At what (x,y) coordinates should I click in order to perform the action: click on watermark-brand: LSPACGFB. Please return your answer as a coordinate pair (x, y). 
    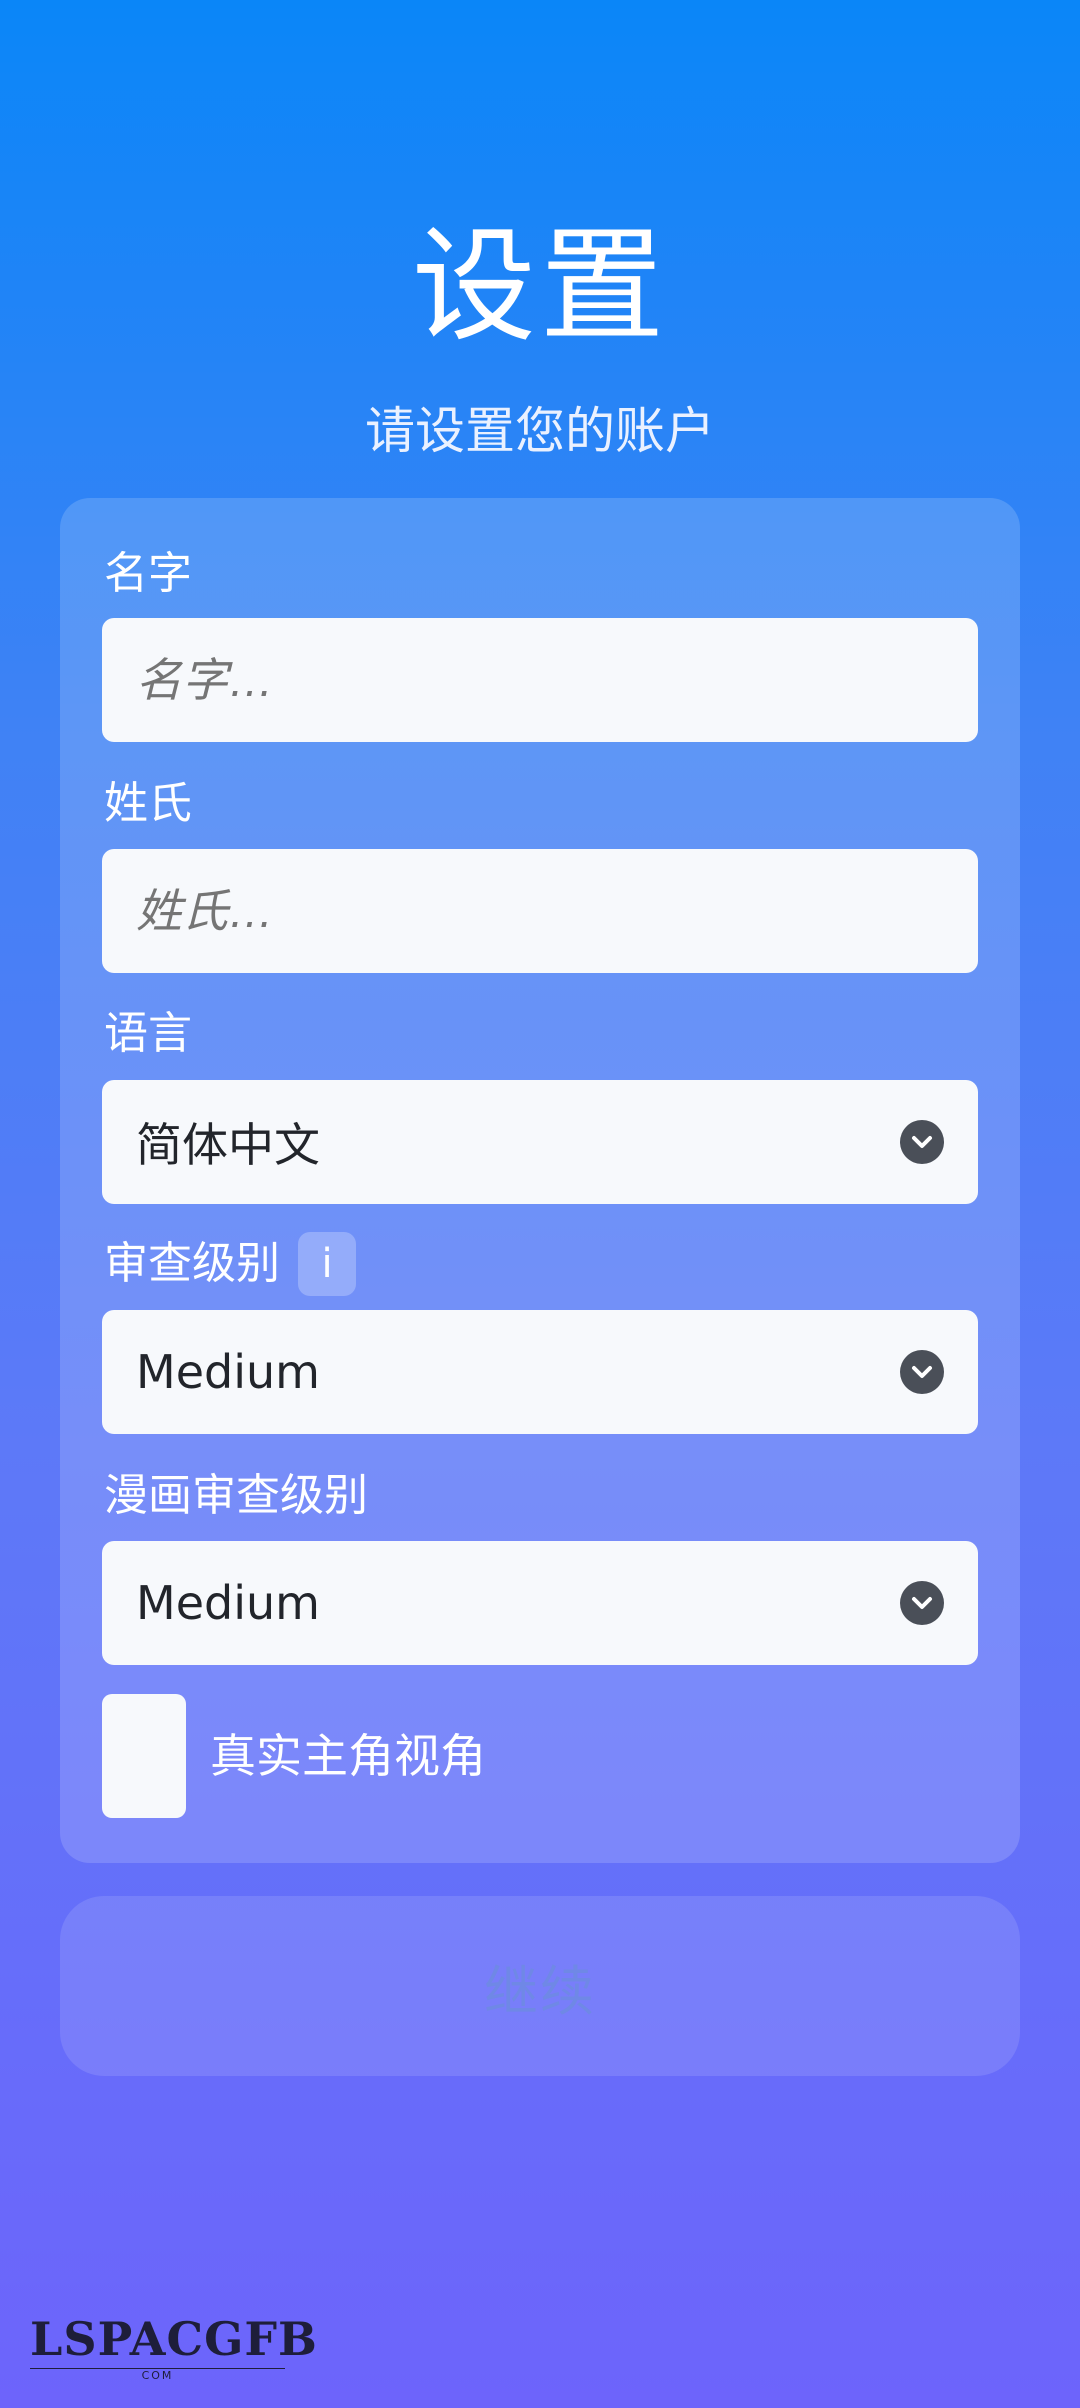
    Looking at the image, I should click on (174, 2339).